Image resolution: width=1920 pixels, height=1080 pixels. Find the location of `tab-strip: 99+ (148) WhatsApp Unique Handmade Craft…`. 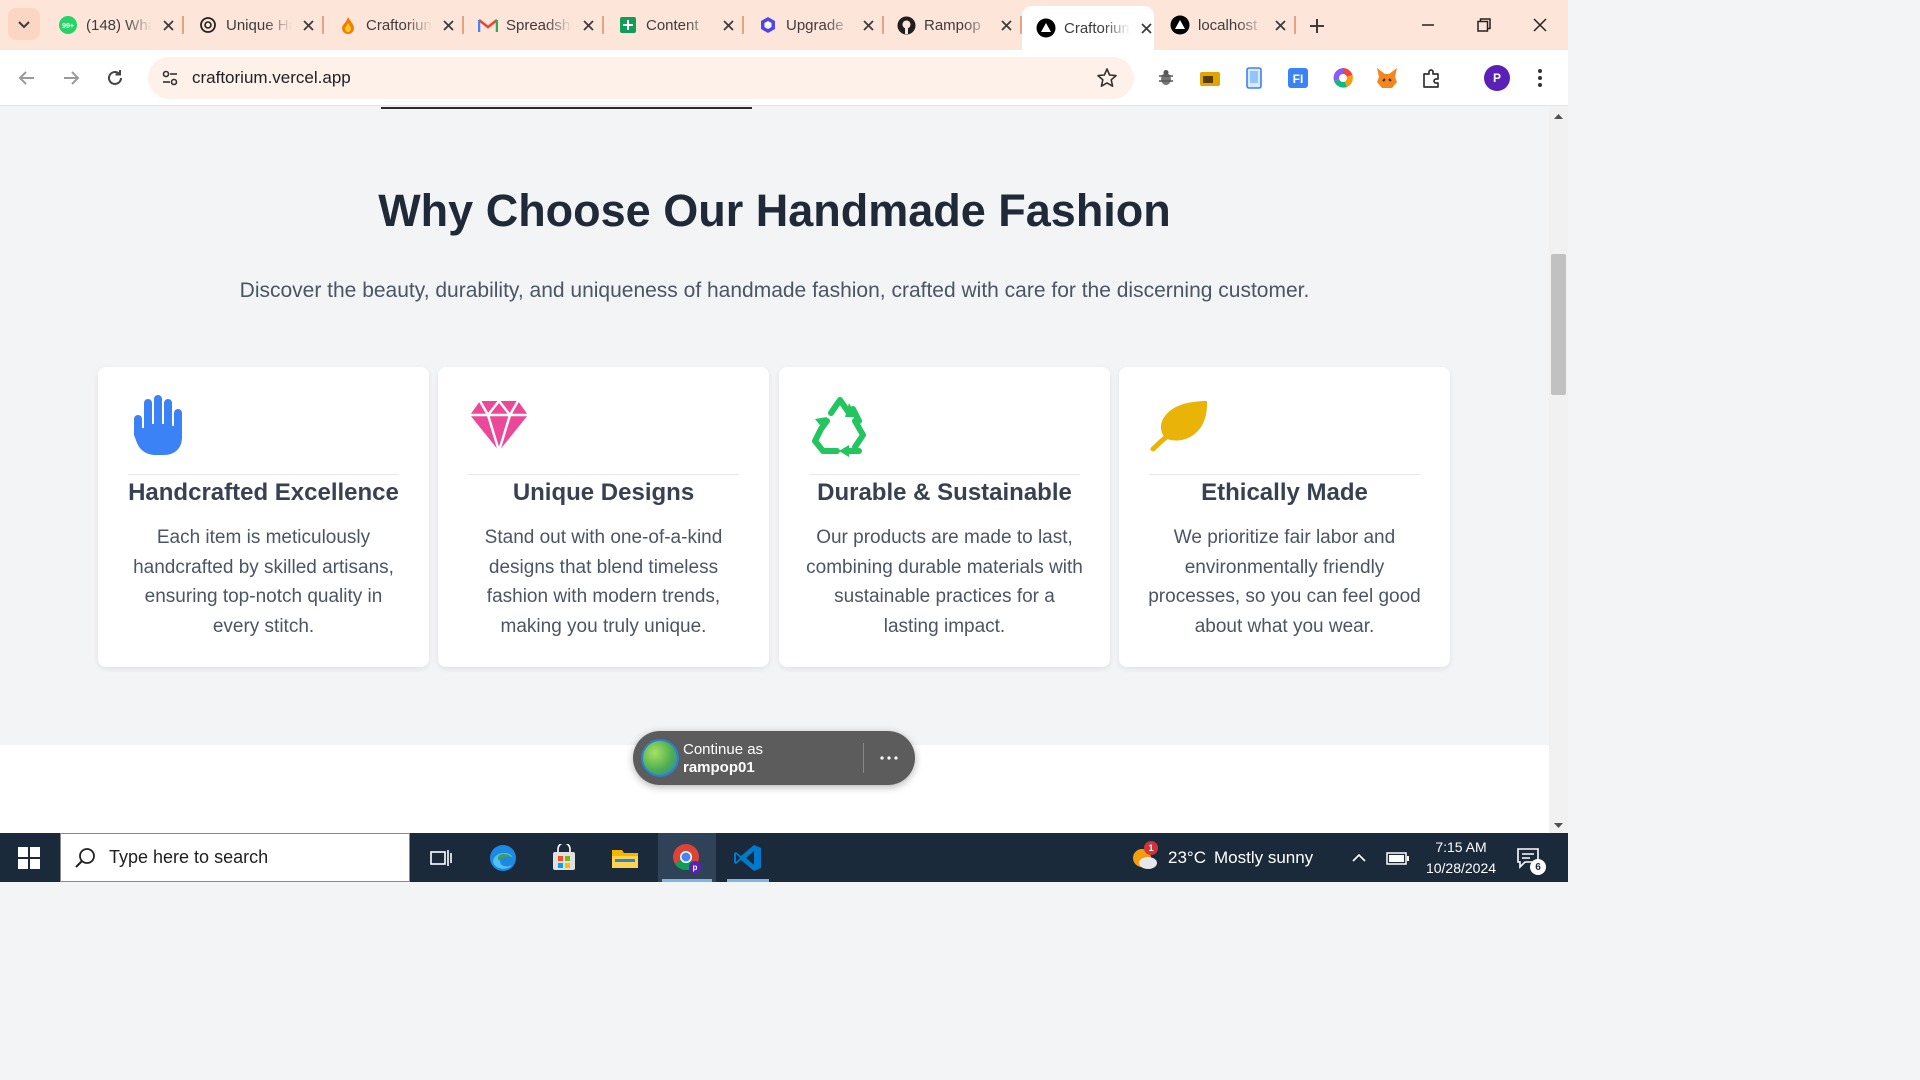

tab-strip: 99+ (148) WhatsApp Unique Handmade Craft… is located at coordinates (784, 25).